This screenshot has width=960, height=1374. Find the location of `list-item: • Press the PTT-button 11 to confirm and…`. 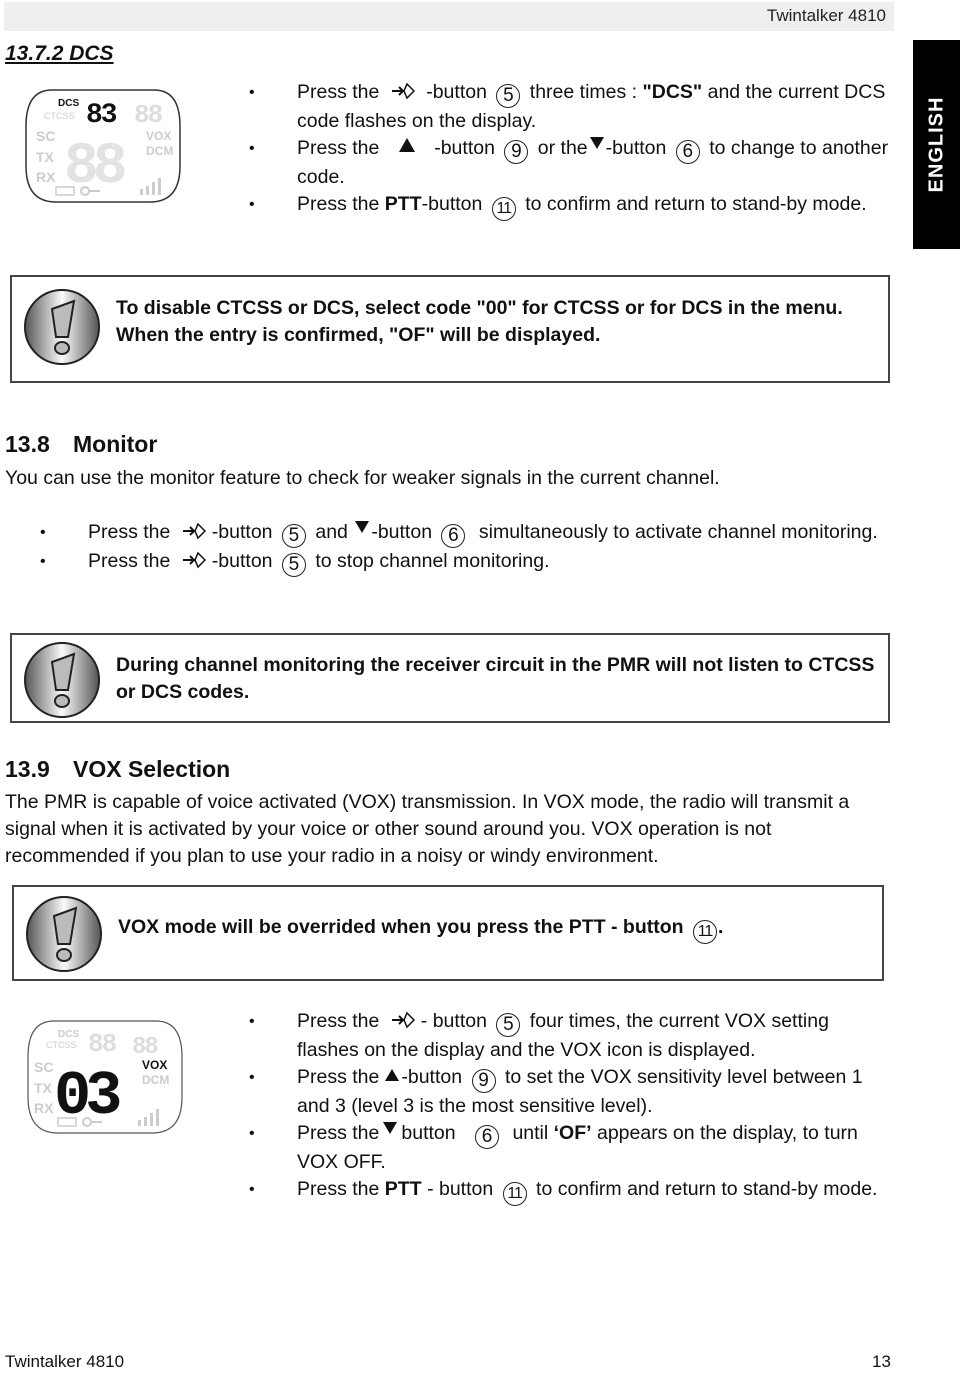

list-item: • Press the PTT-button 11 to confirm and… is located at coordinates (573, 206).